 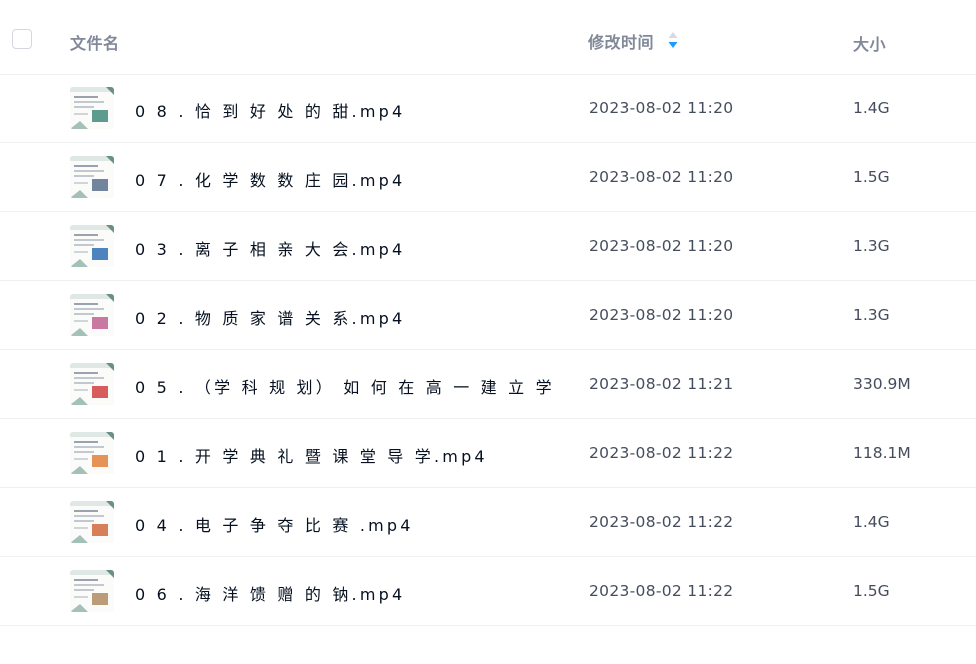 What do you see at coordinates (345, 317) in the screenshot?
I see `file-name: 0 2 . 物 质 家 谱 关 系.mp4` at bounding box center [345, 317].